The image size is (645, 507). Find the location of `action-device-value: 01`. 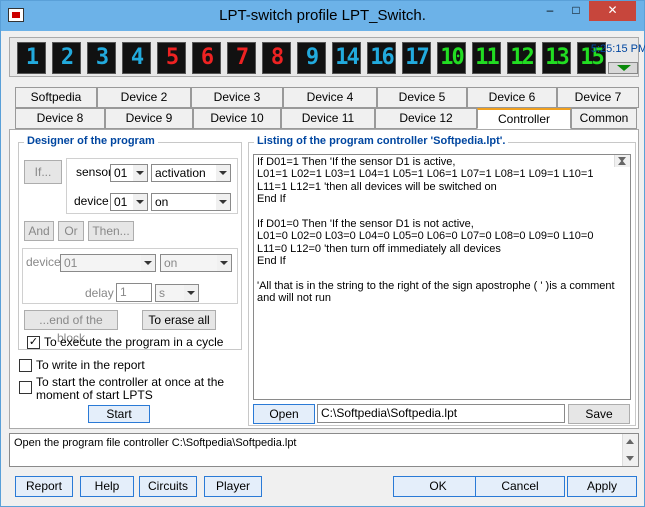

action-device-value: 01 is located at coordinates (71, 263).